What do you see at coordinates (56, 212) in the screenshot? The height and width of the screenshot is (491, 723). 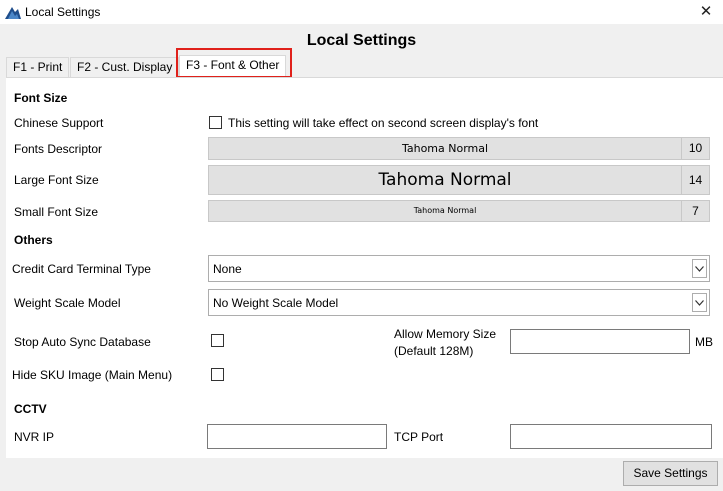 I see `small-font-label: Small Font Size` at bounding box center [56, 212].